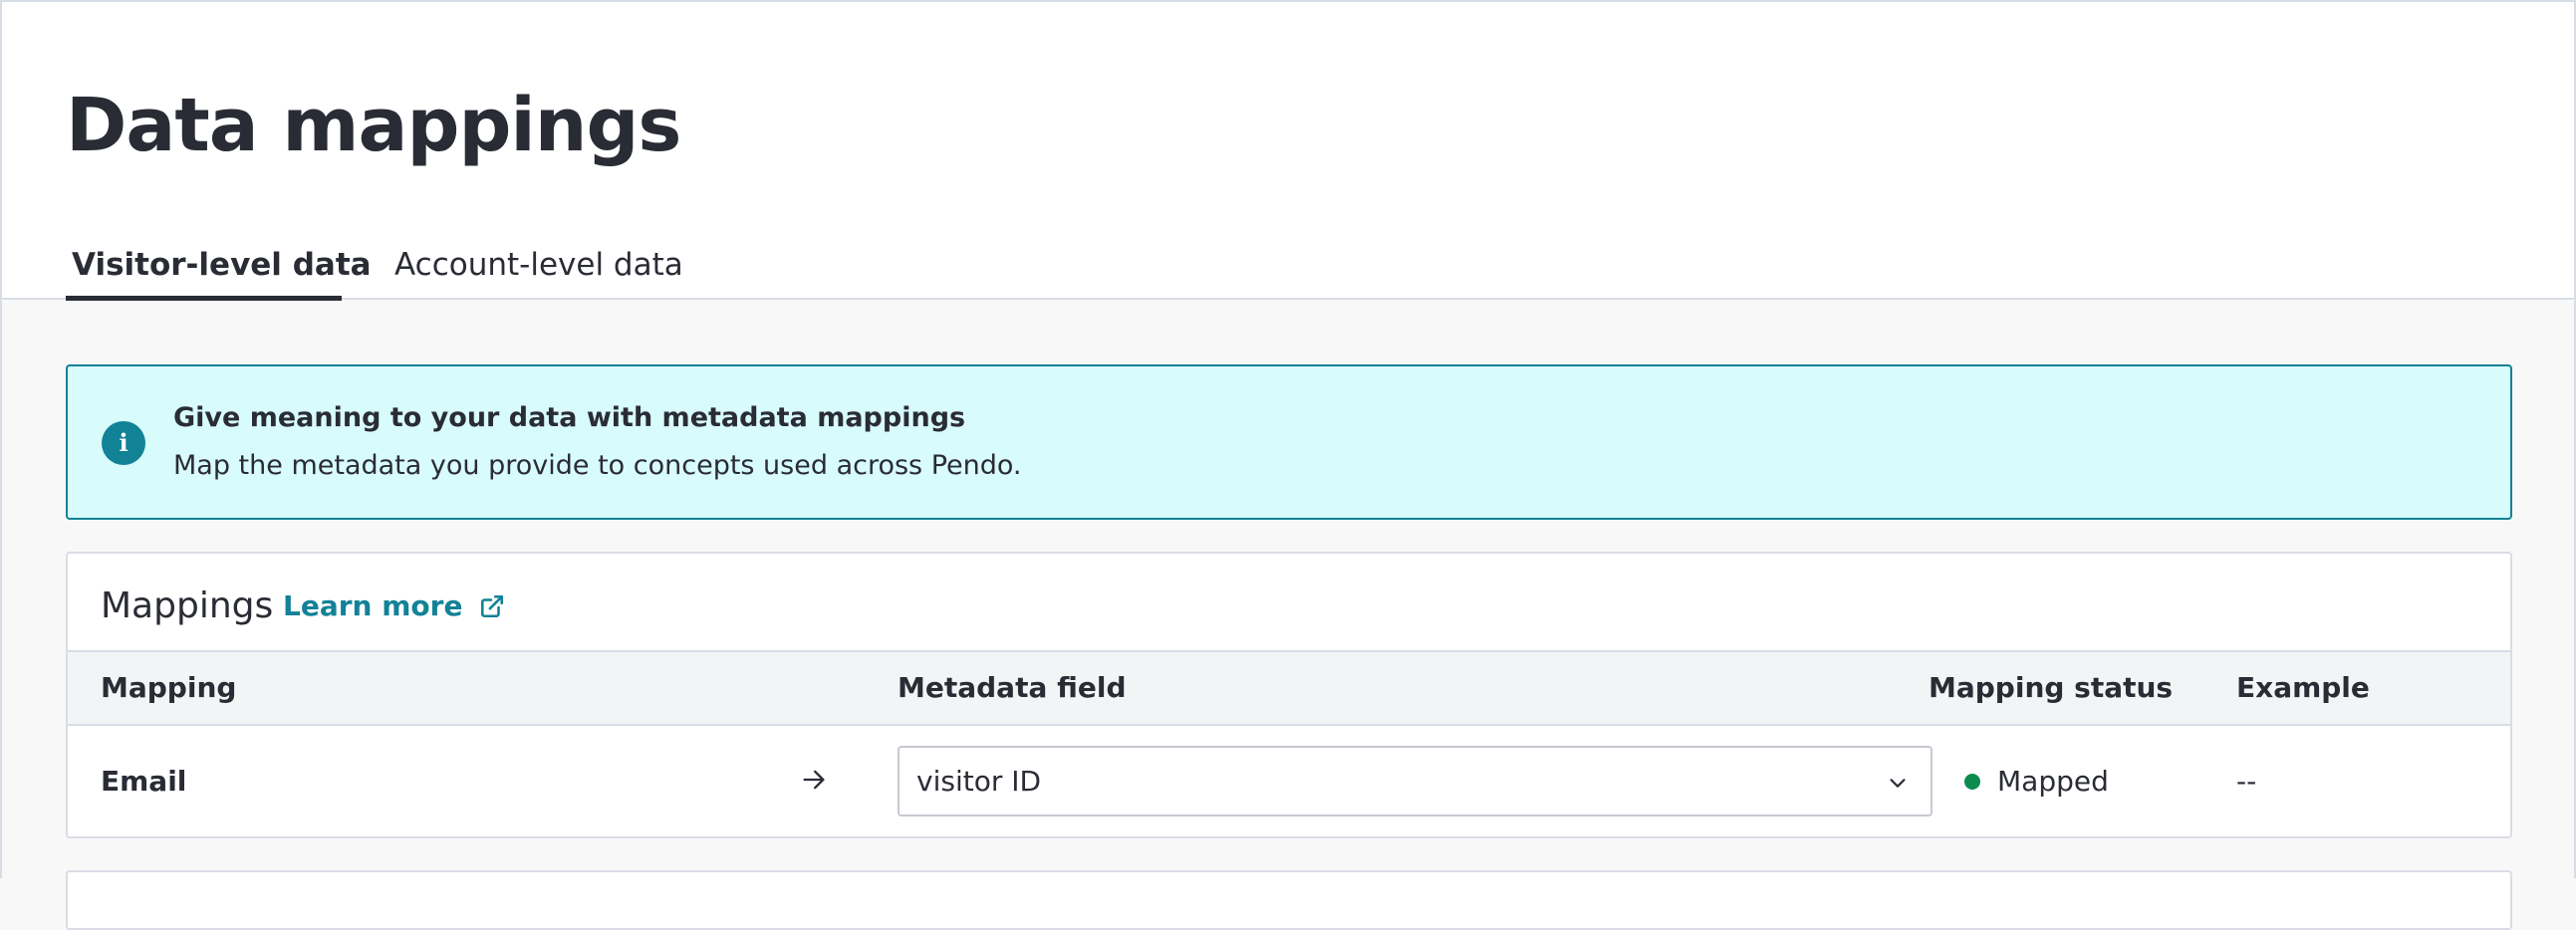 This screenshot has height=930, width=2576. I want to click on tab-visitor-level-data: Visitor-level data, so click(219, 268).